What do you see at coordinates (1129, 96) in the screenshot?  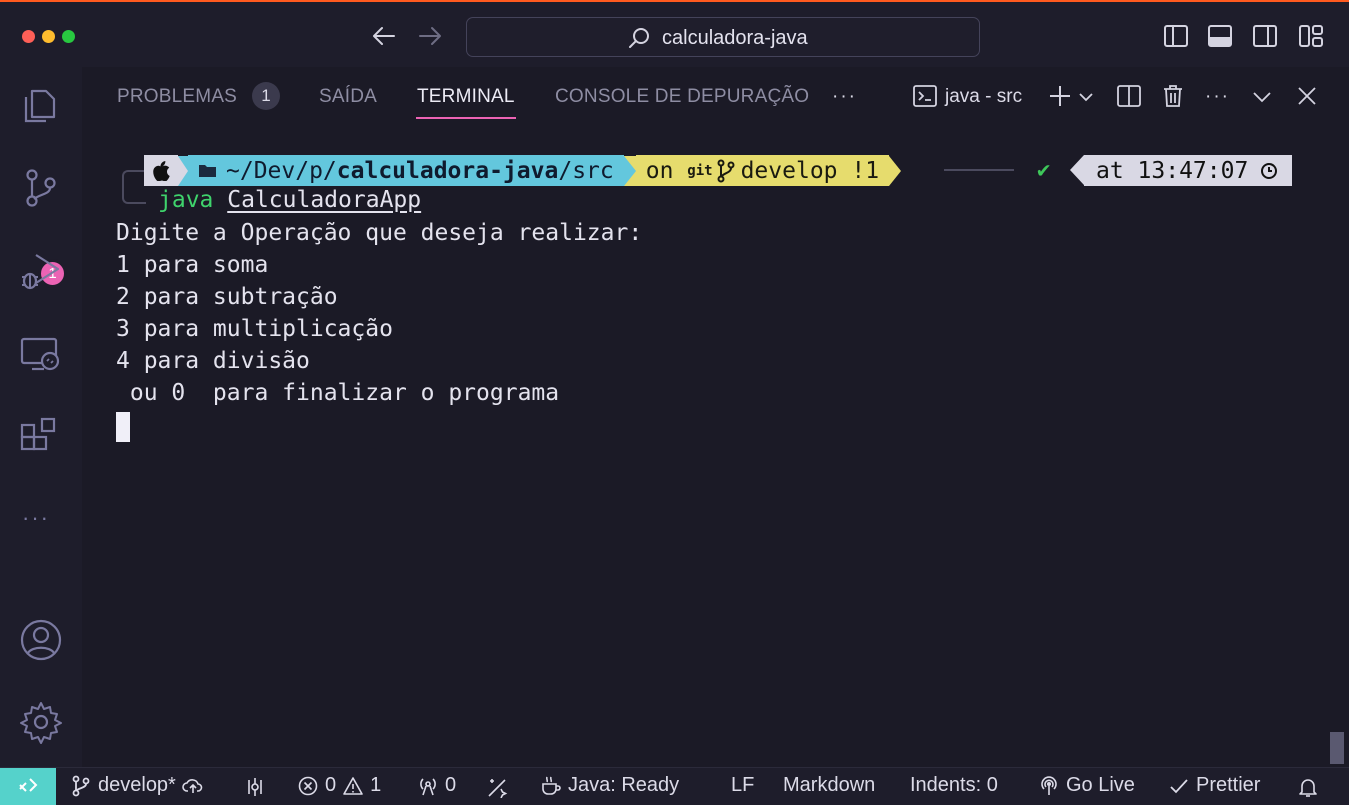 I see `split-terminal-icon` at bounding box center [1129, 96].